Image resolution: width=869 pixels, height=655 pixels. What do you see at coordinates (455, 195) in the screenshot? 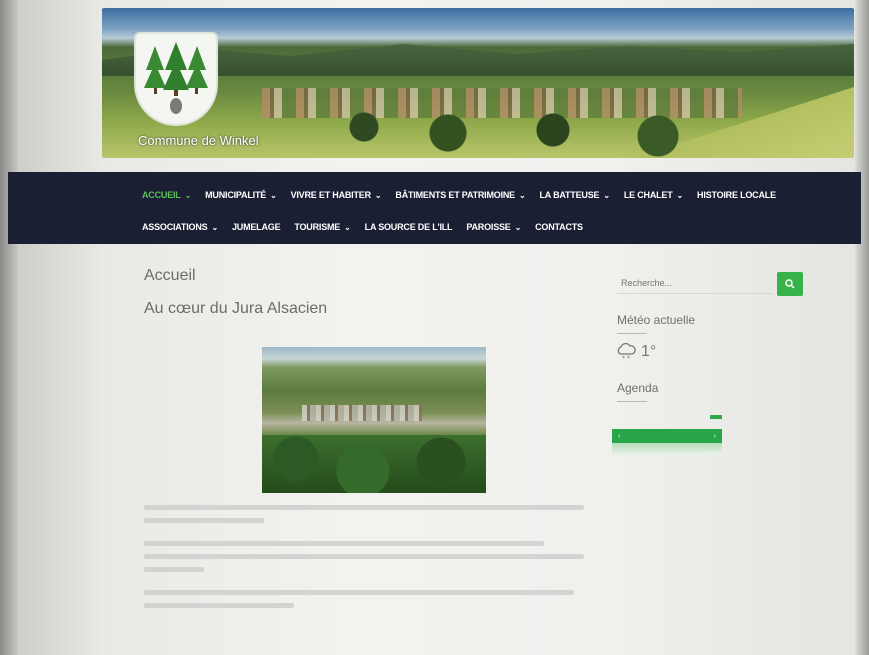
I see `nav-item-label: Bâtiments et patrimoine` at bounding box center [455, 195].